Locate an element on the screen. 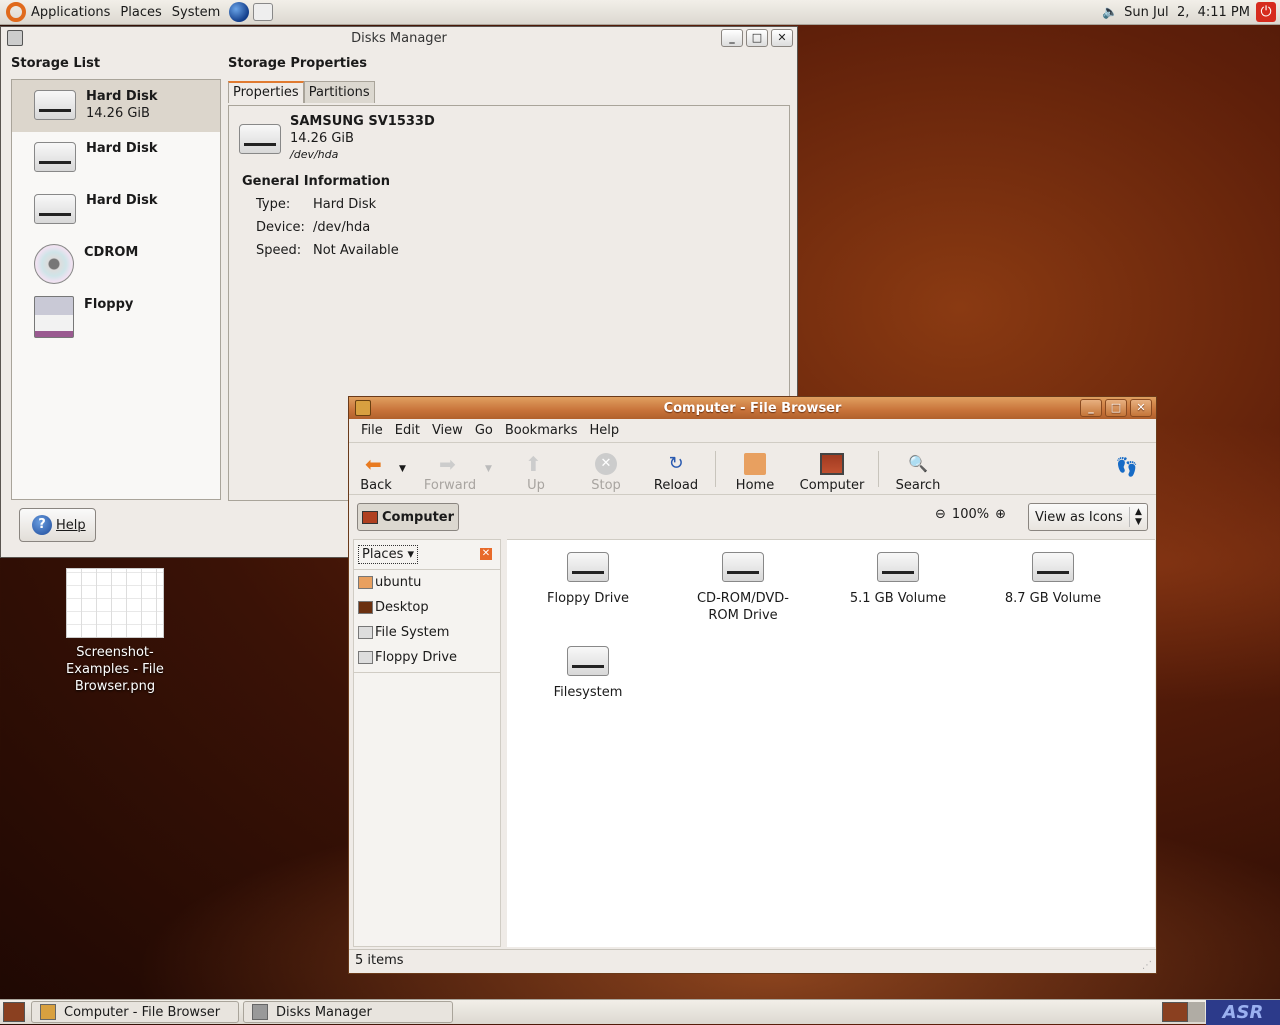  back-history-dropdown: ▼ is located at coordinates (407, 469).